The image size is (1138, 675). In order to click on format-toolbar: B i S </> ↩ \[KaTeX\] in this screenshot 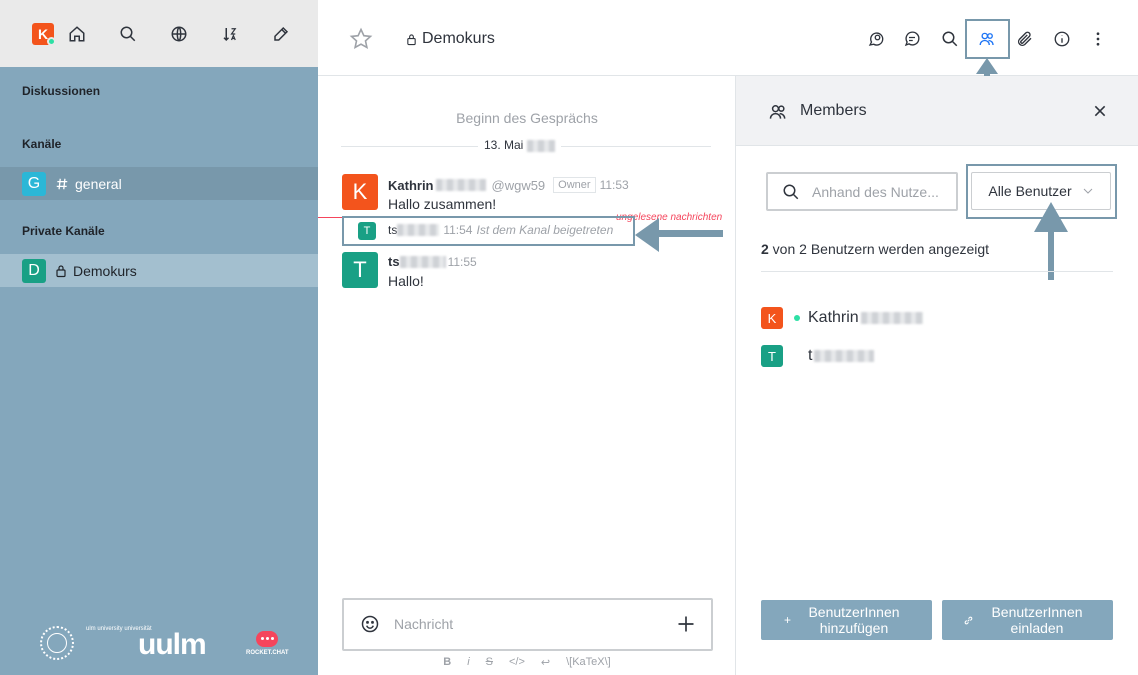, I will do `click(527, 662)`.